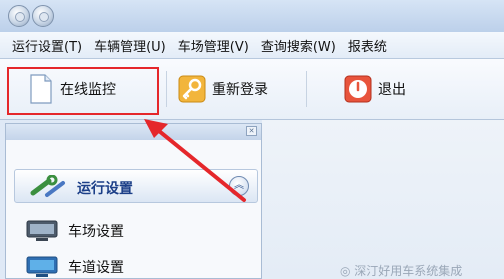  I want to click on menu-run-settings: 运行设置(T), so click(47, 45).